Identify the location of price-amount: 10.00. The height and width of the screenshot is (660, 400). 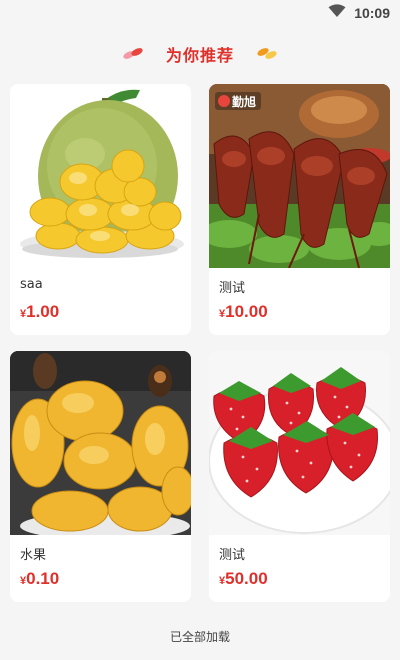
(246, 311).